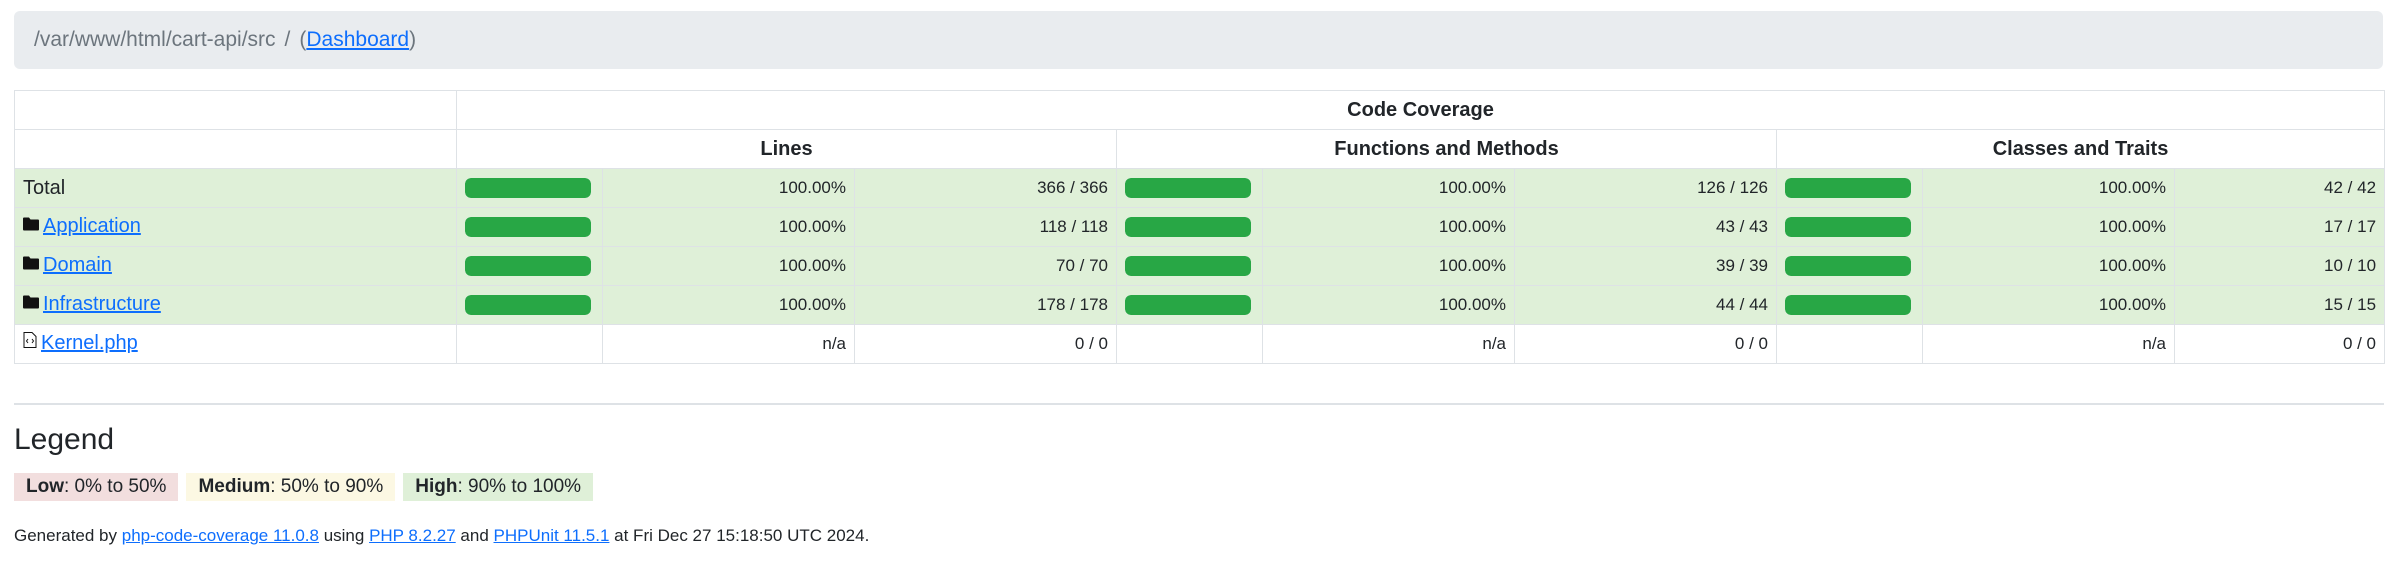 The width and height of the screenshot is (2393, 561). Describe the element at coordinates (1198, 40) in the screenshot. I see `breadcrumb: /var/www/html/cart-api/src / (Dashboard)` at that location.